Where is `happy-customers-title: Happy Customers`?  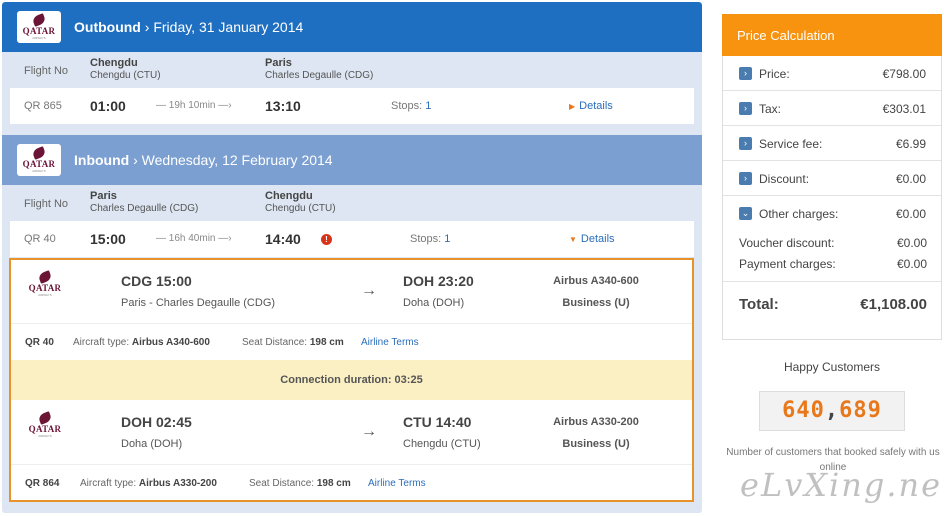 happy-customers-title: Happy Customers is located at coordinates (832, 367).